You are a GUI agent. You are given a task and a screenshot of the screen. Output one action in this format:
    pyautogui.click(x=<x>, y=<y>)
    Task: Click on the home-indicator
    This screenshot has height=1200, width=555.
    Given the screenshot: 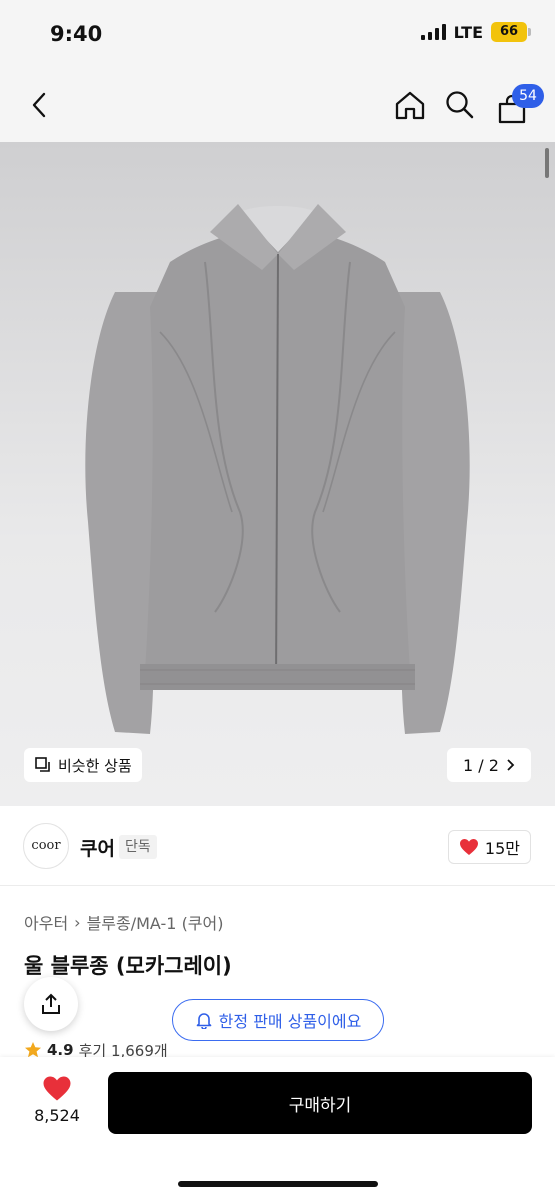 What is the action you would take?
    pyautogui.click(x=278, y=1184)
    